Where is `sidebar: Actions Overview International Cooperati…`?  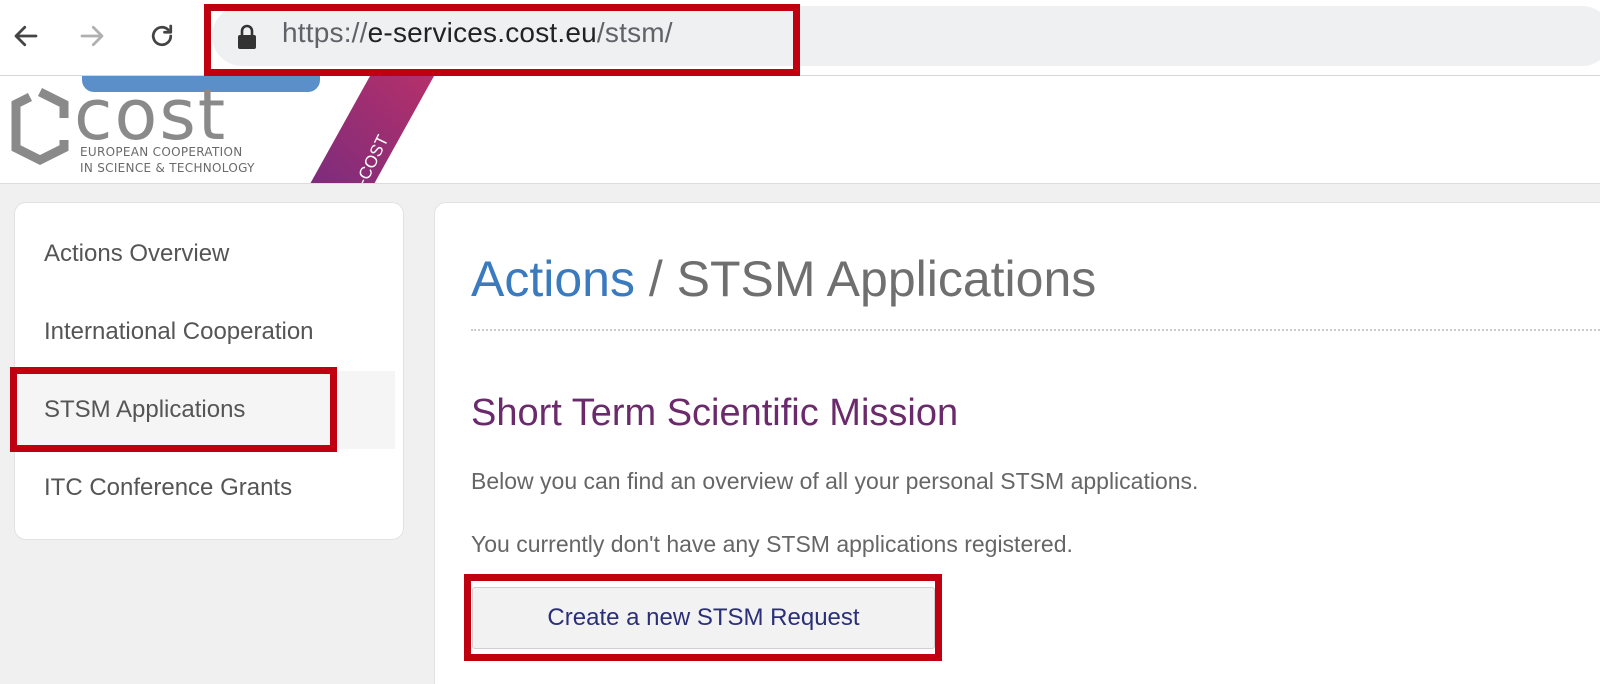 sidebar: Actions Overview International Cooperati… is located at coordinates (209, 371).